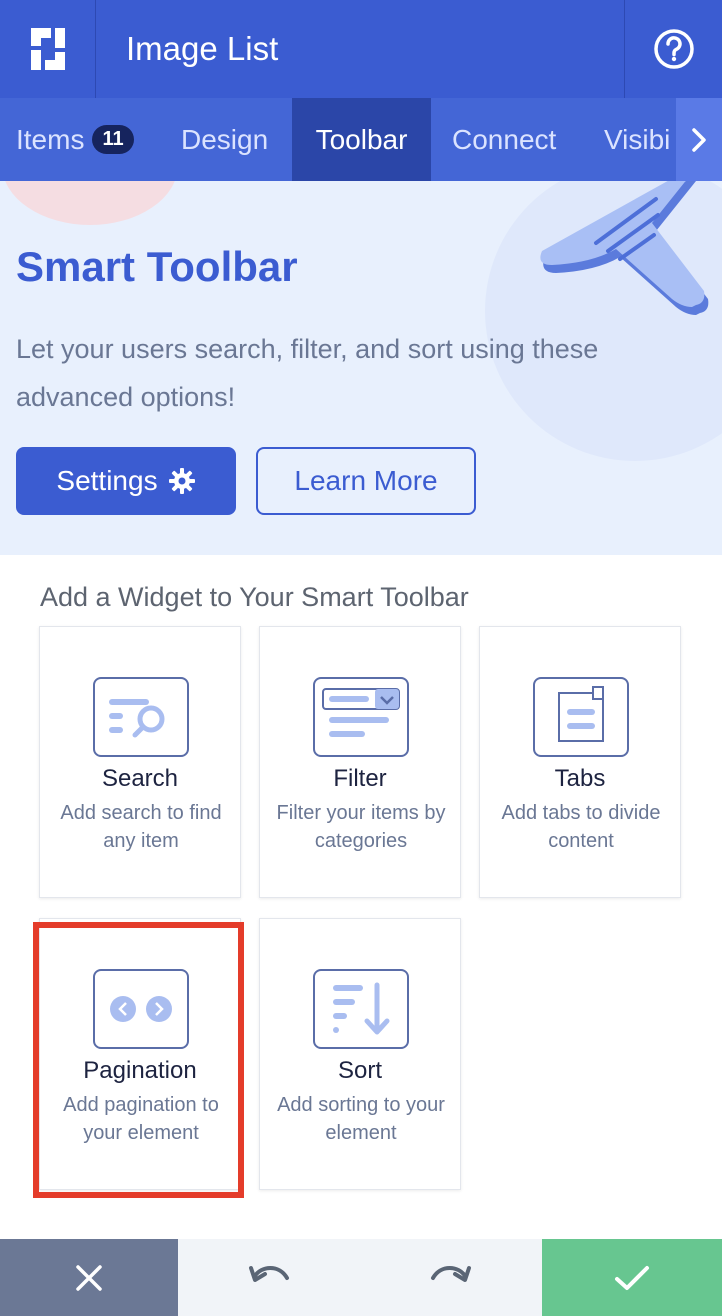  I want to click on widgets-section-title: Add a Widget to Your Smart Toolbar, so click(254, 597).